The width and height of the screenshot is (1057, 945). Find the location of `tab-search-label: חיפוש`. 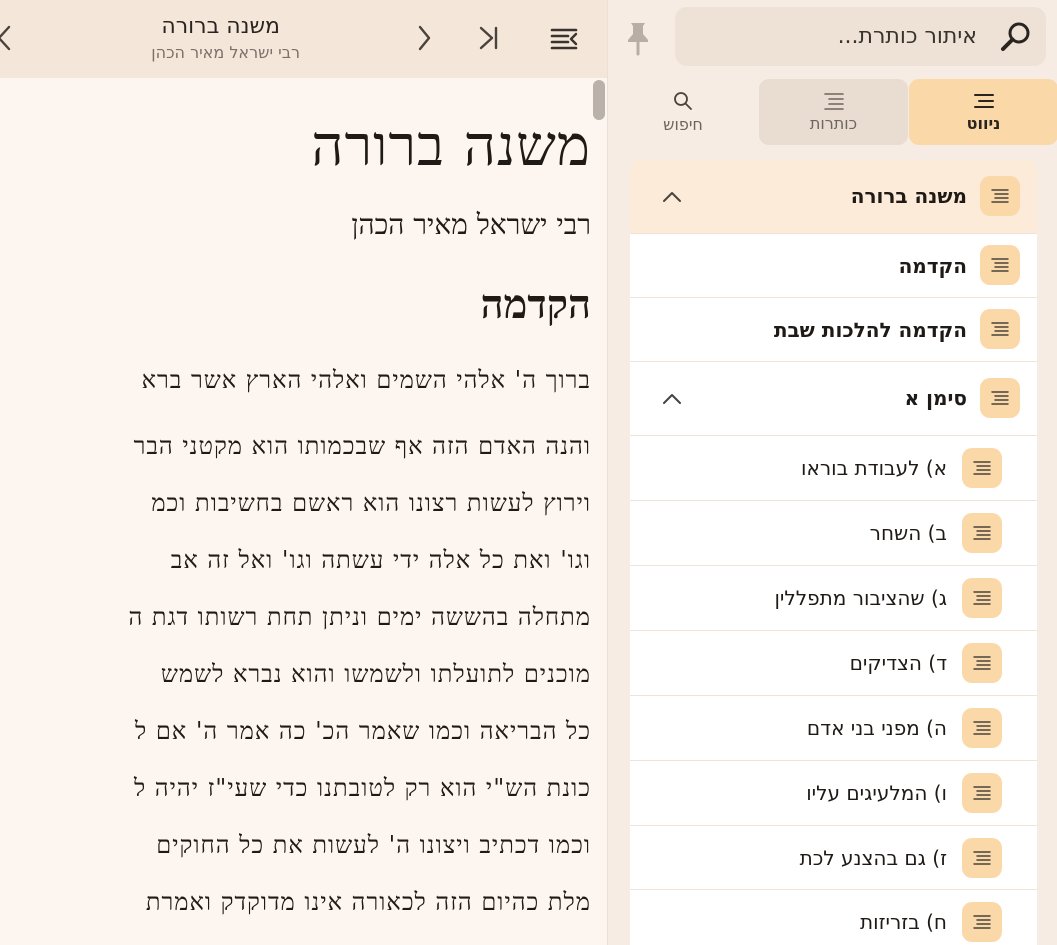

tab-search-label: חיפוש is located at coordinates (683, 124).